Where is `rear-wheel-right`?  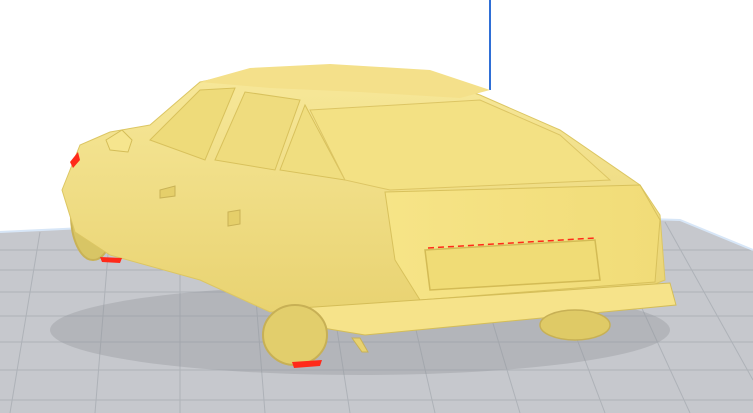 rear-wheel-right is located at coordinates (575, 325).